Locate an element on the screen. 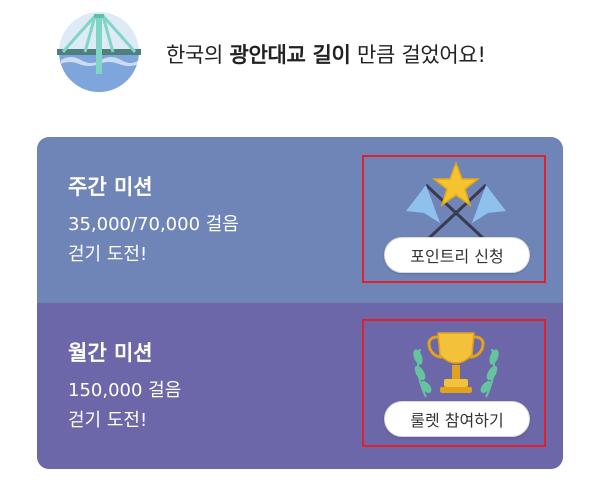 The width and height of the screenshot is (600, 494). trophy-icon is located at coordinates (456, 365).